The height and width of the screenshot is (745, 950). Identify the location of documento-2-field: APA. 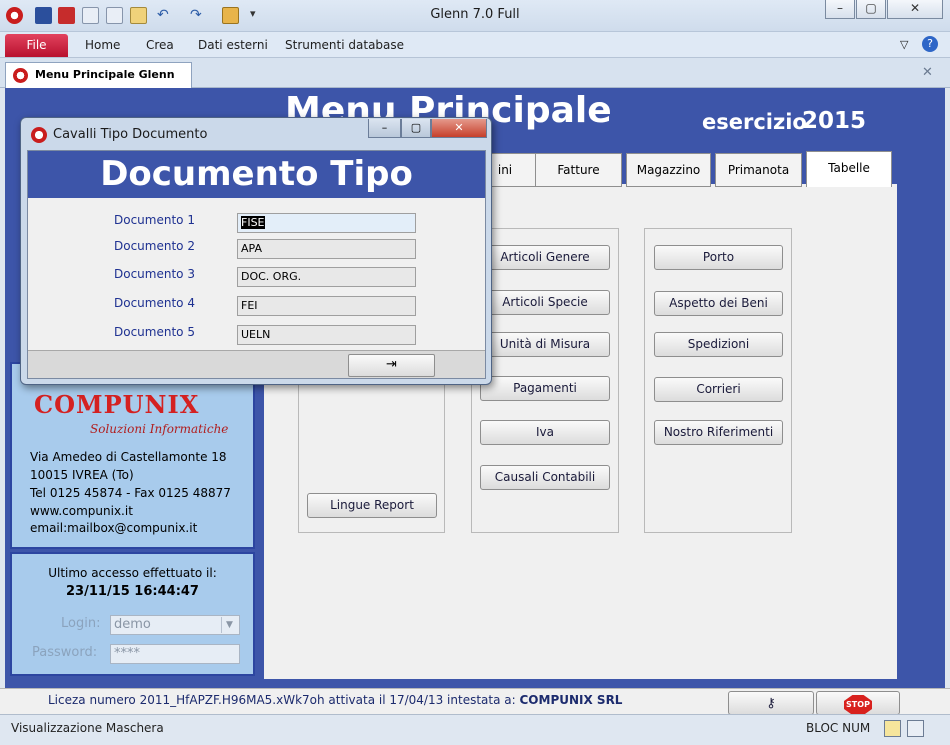
(326, 249).